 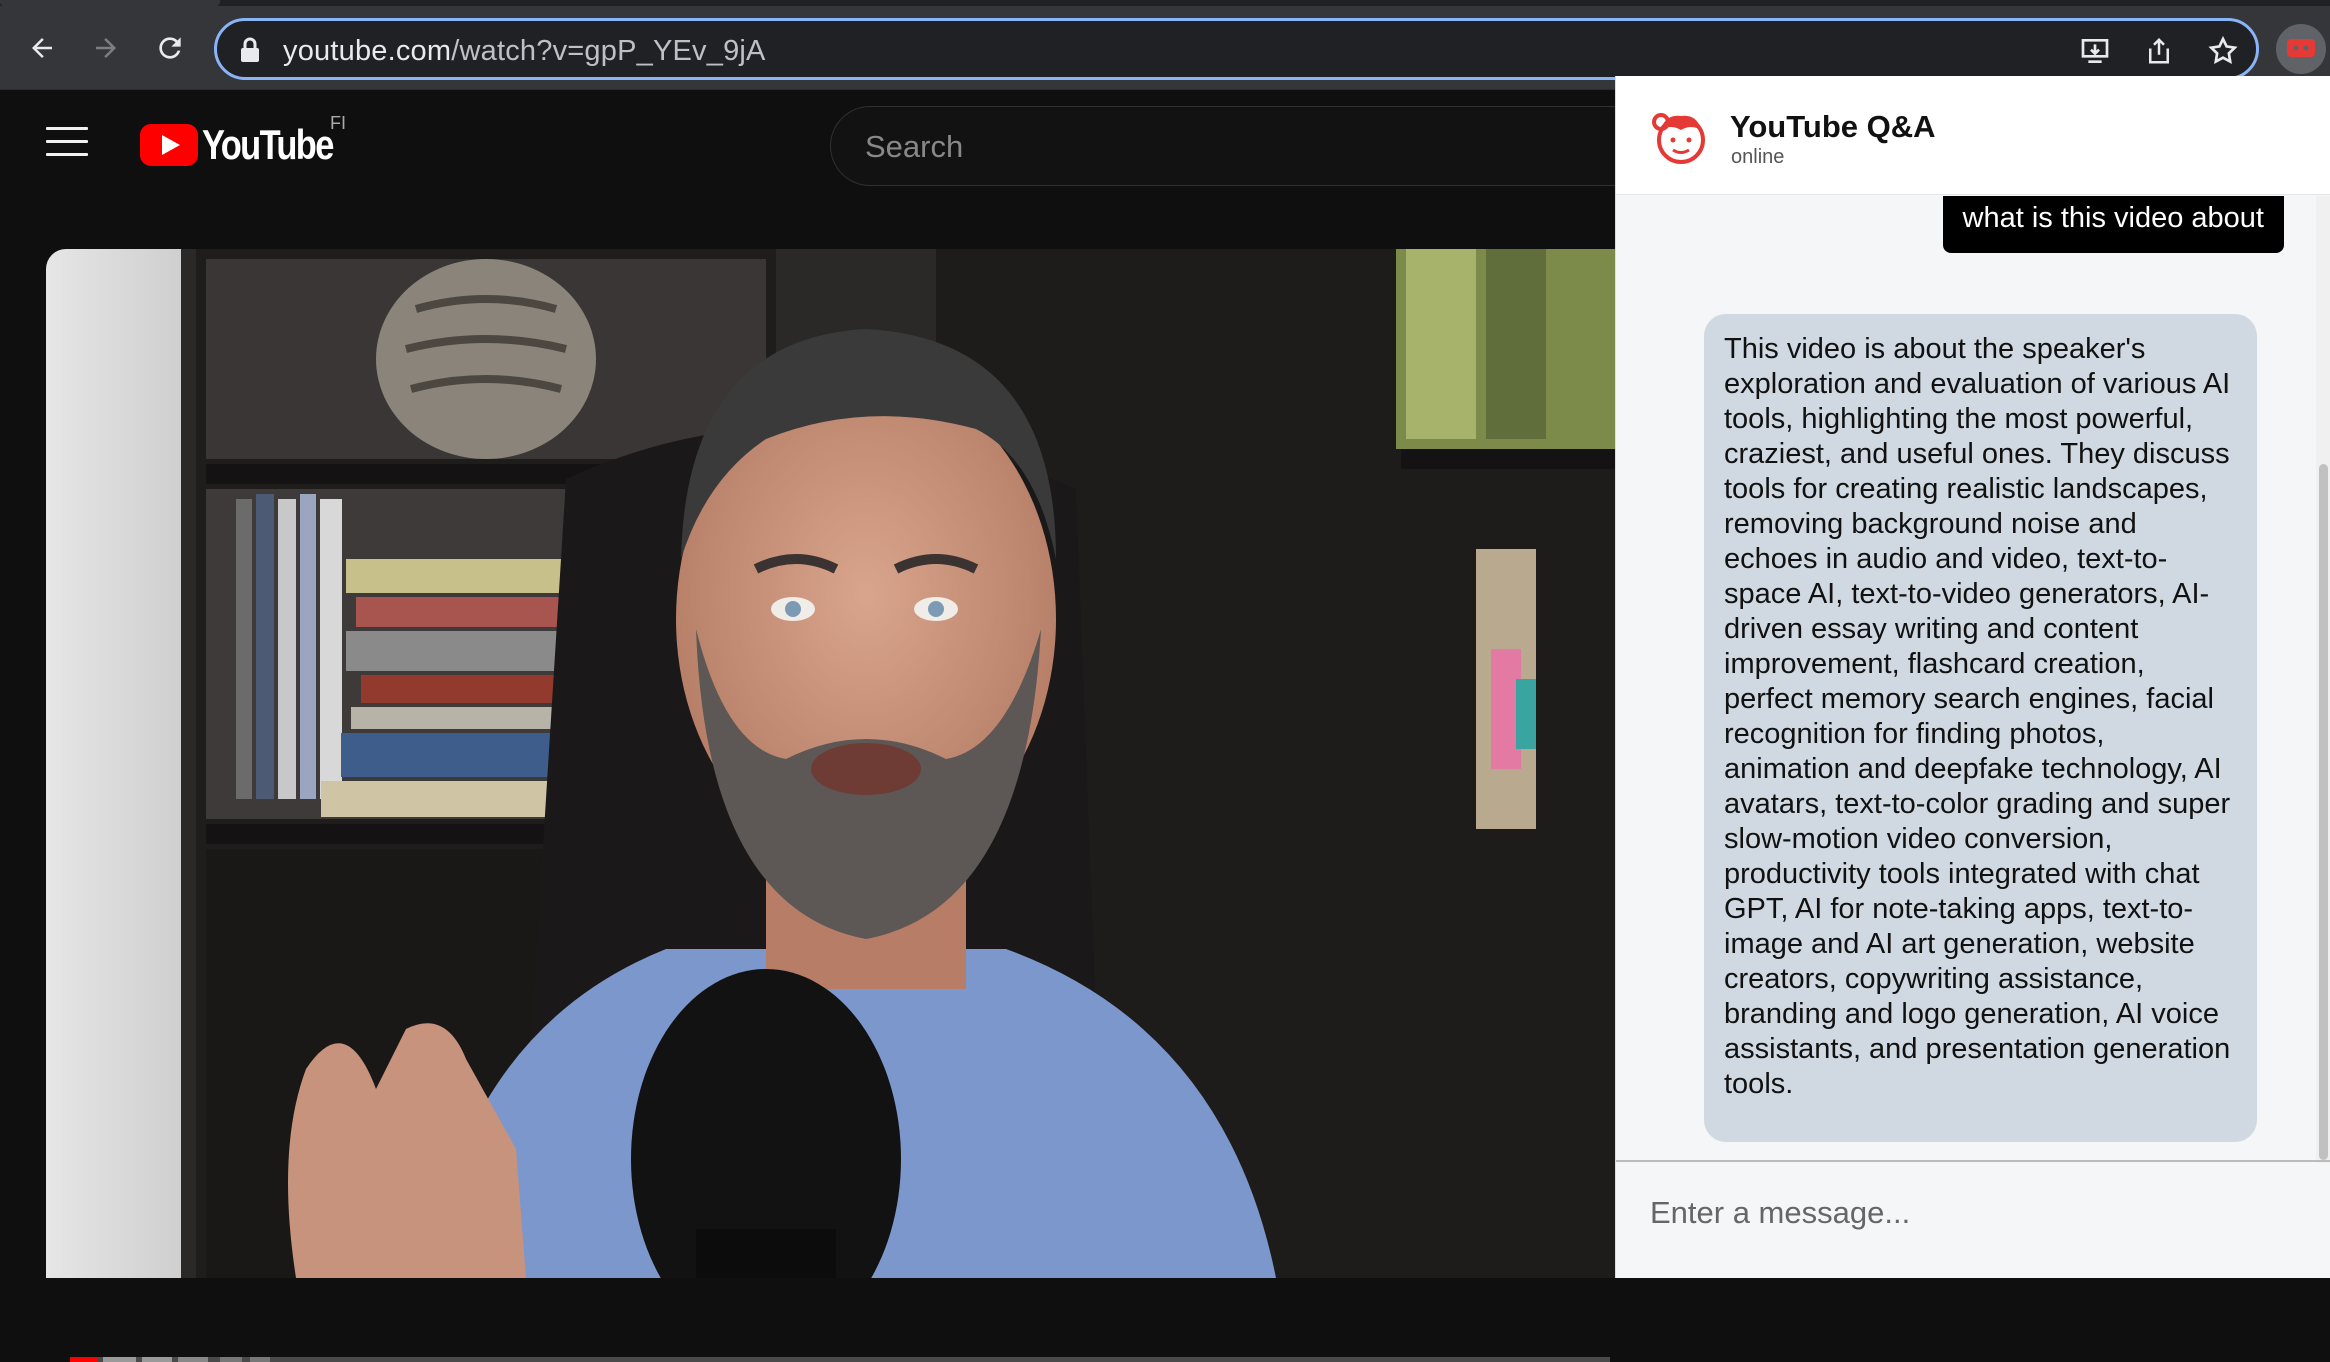 I want to click on youtube-play-icon, so click(x=169, y=145).